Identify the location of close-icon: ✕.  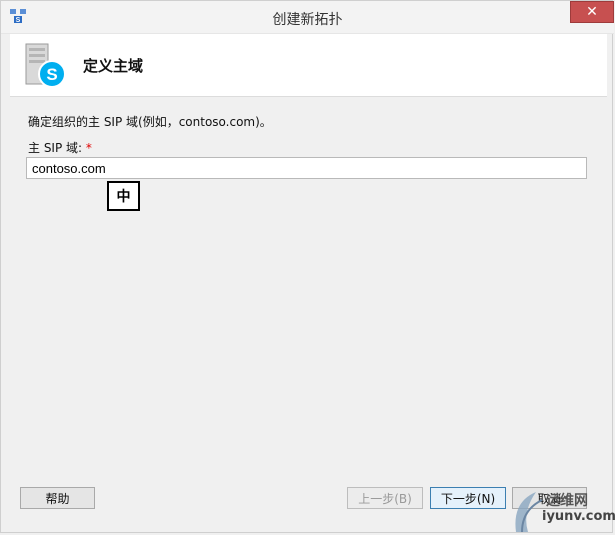
(592, 12).